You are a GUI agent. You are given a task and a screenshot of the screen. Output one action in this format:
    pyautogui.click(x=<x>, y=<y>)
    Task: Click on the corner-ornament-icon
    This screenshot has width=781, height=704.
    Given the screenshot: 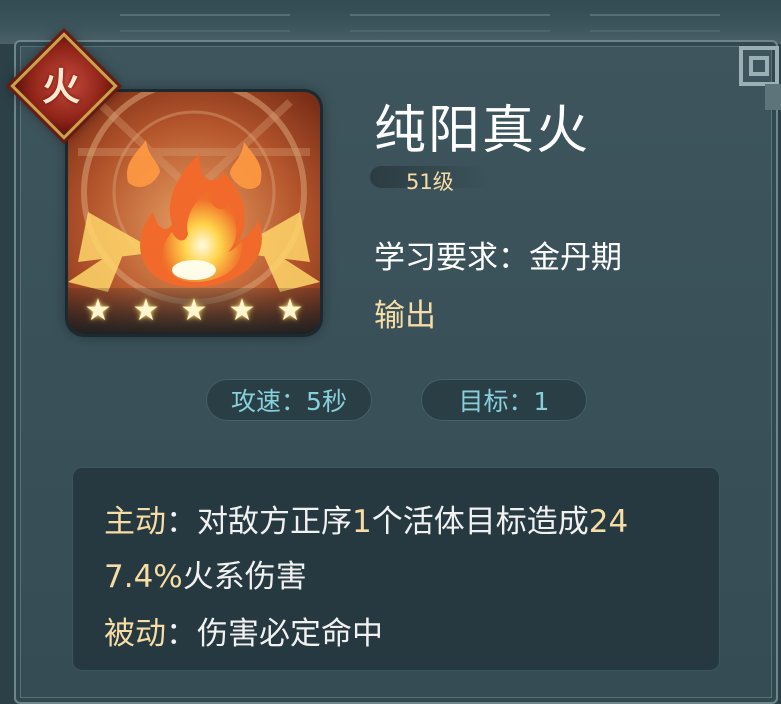 What is the action you would take?
    pyautogui.click(x=760, y=78)
    